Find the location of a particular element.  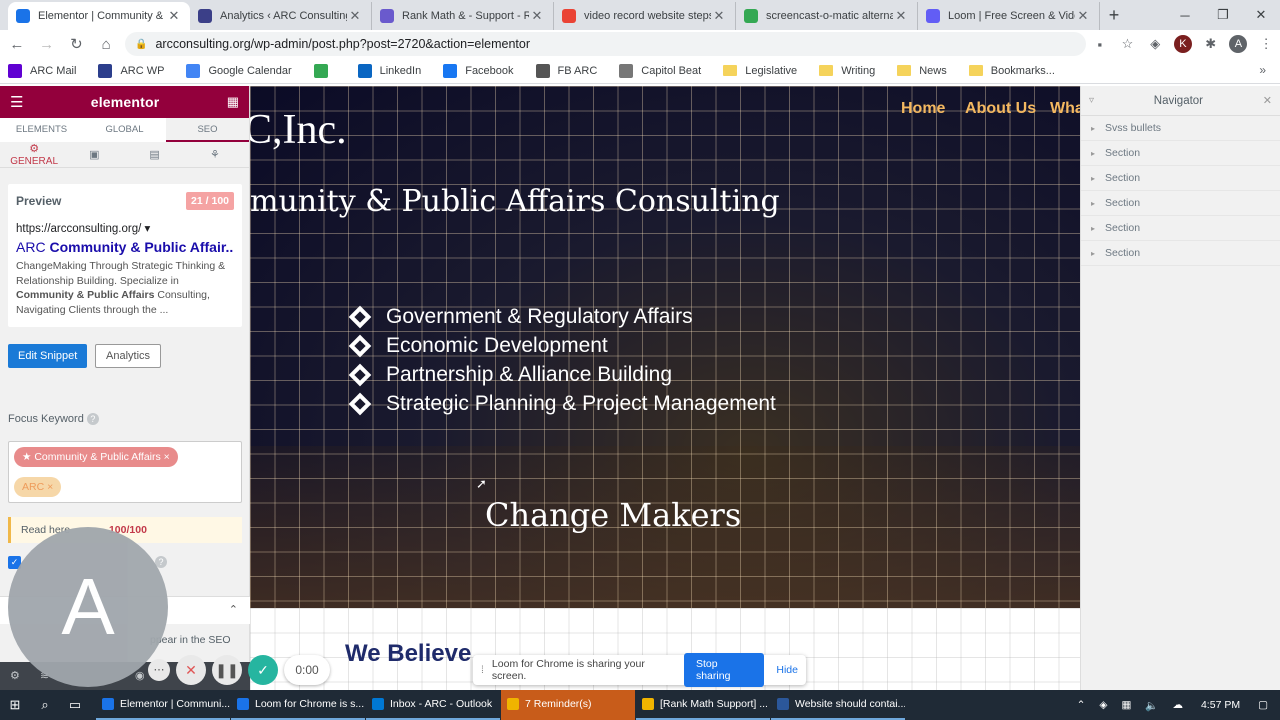

help-icon: ? is located at coordinates (92, 419).